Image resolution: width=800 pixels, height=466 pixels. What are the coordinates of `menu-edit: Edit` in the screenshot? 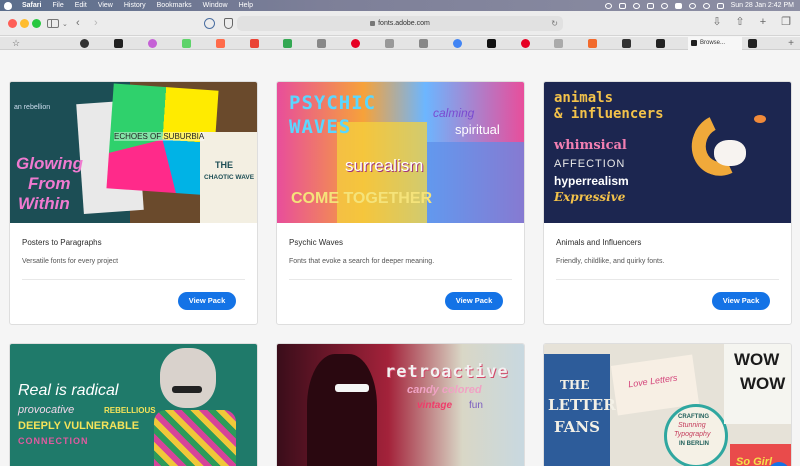 It's located at (81, 5).